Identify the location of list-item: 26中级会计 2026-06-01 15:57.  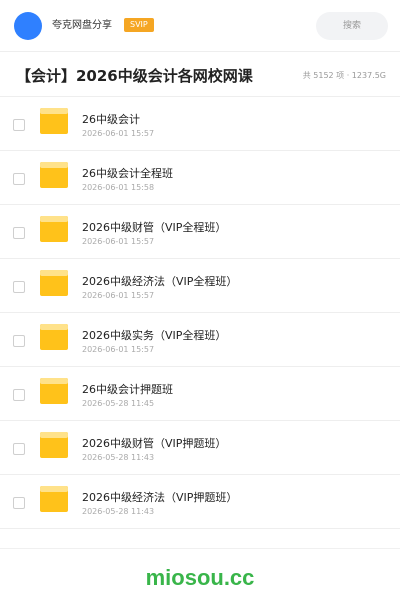
(200, 124).